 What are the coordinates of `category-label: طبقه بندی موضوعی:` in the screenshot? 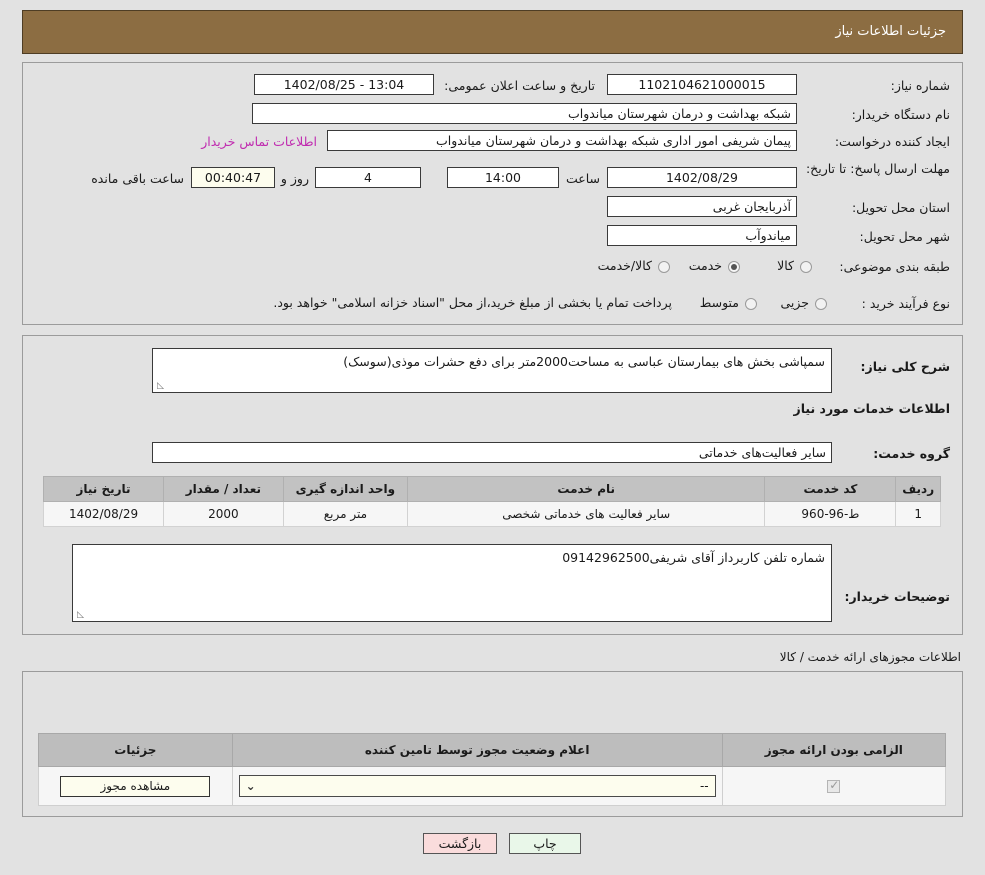 It's located at (894, 266).